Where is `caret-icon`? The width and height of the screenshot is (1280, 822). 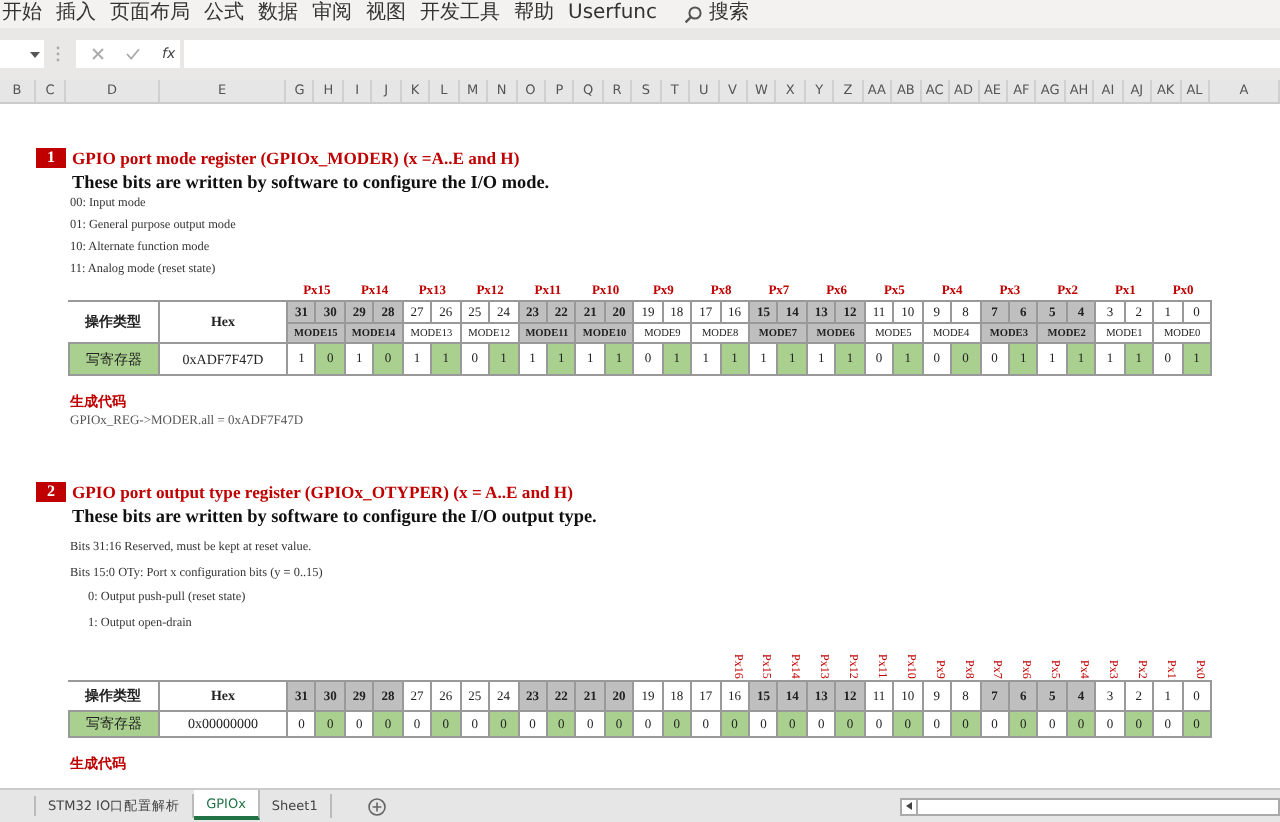 caret-icon is located at coordinates (35, 54).